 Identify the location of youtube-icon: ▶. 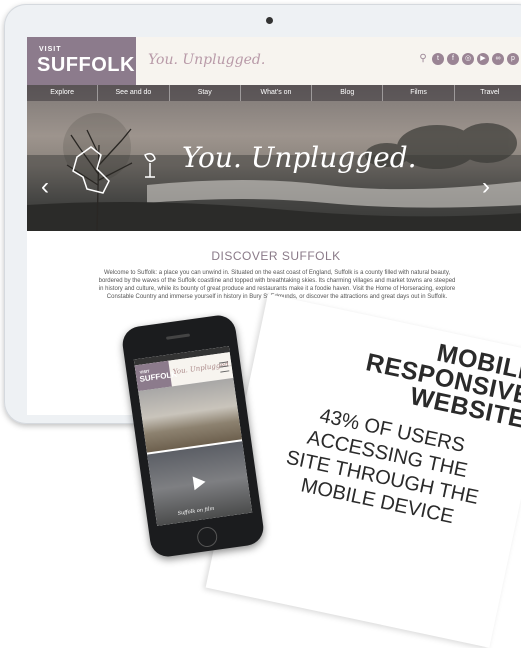
(483, 59).